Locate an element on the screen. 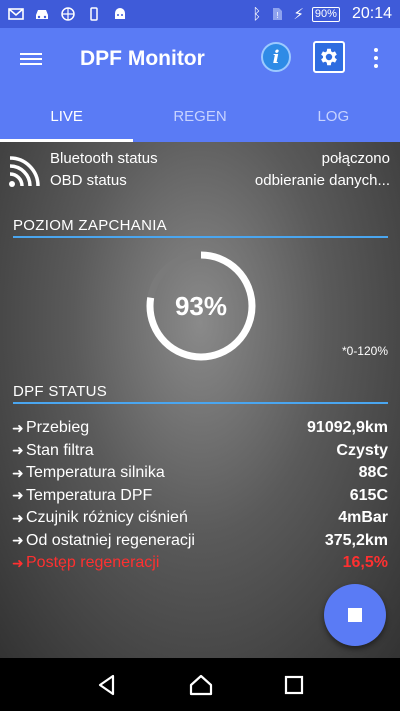 The width and height of the screenshot is (400, 711). recents-icon is located at coordinates (294, 685).